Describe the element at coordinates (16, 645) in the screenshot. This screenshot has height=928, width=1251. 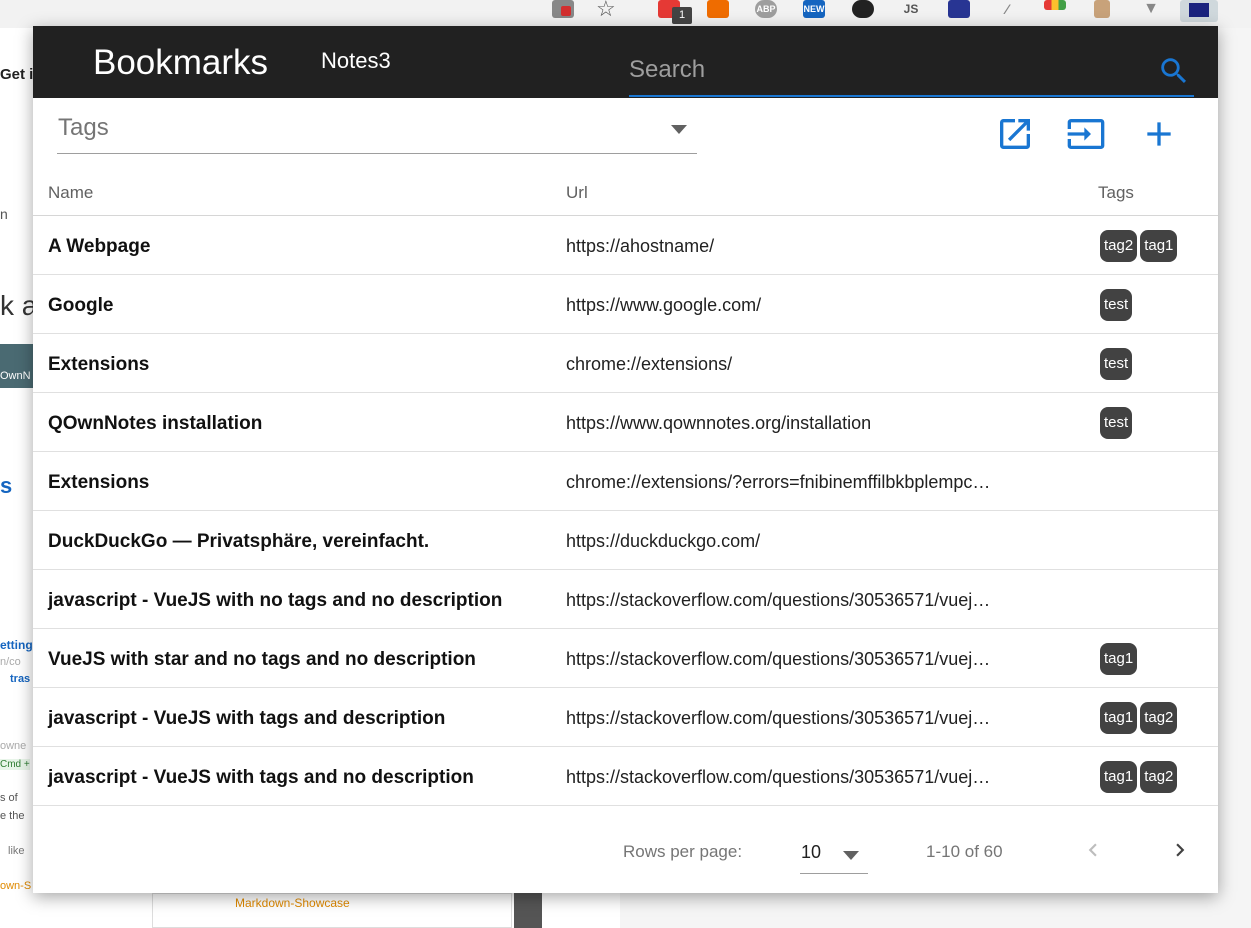
I see `background-text: etting` at that location.